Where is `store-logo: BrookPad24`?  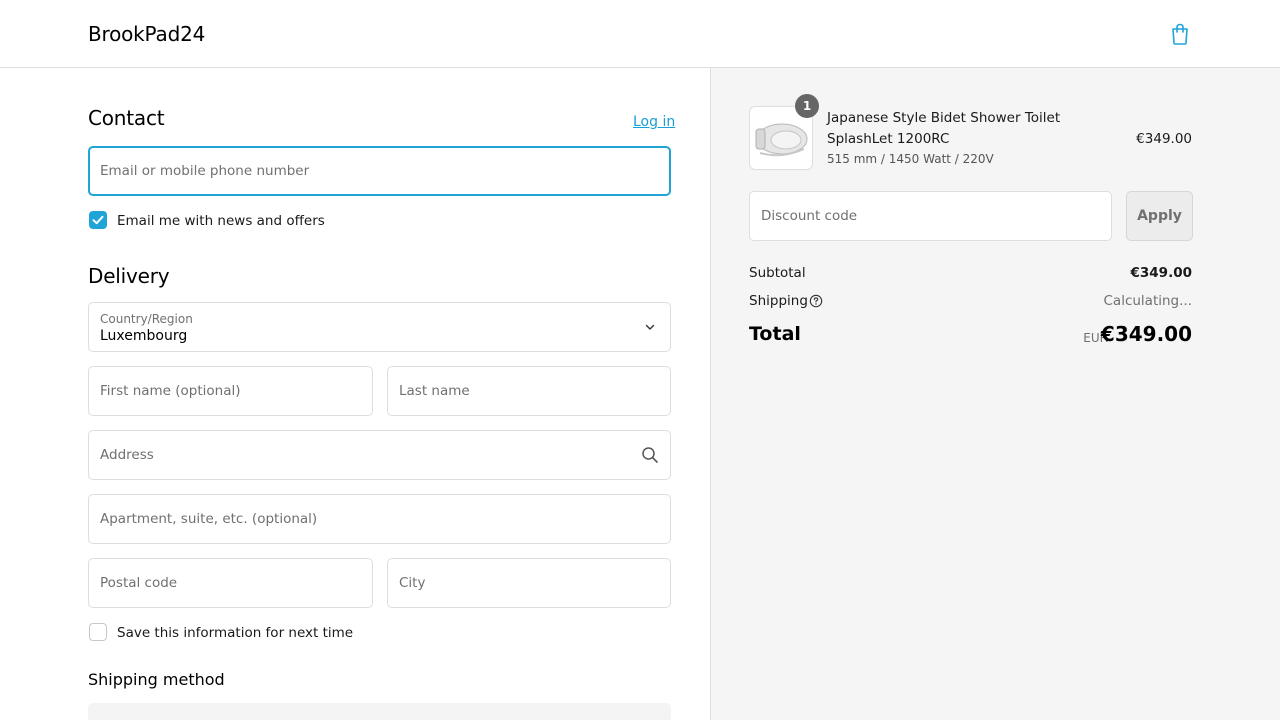 store-logo: BrookPad24 is located at coordinates (146, 34).